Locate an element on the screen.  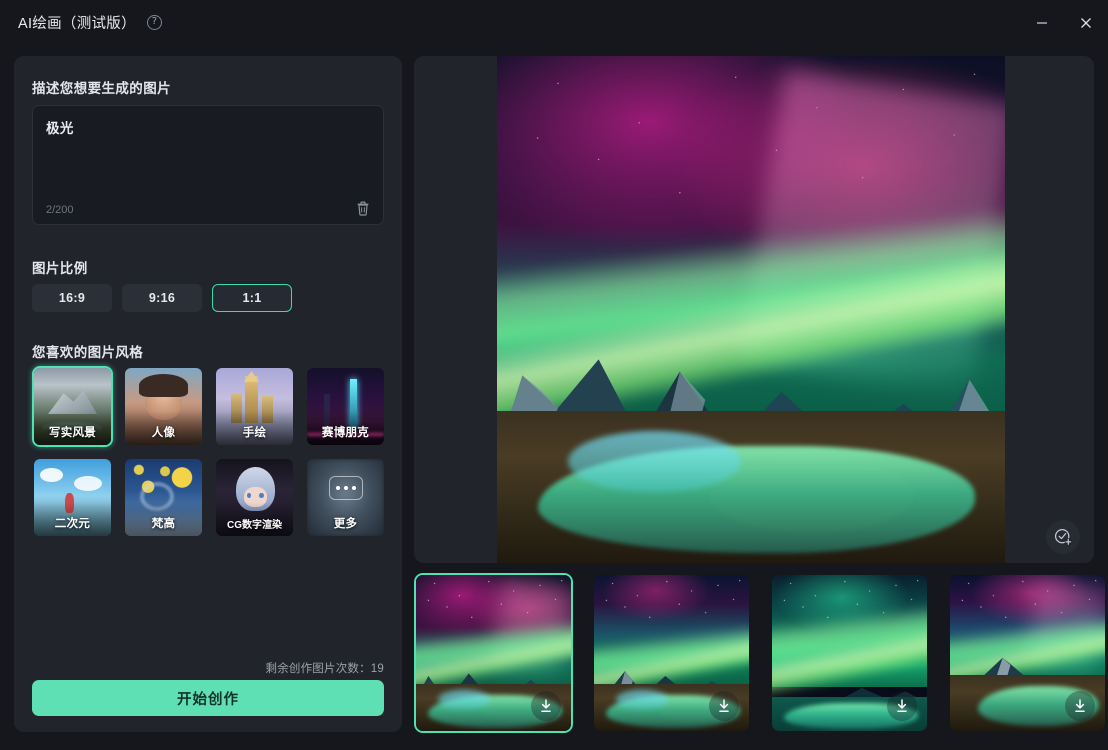
add-to-collection-button is located at coordinates (1063, 537).